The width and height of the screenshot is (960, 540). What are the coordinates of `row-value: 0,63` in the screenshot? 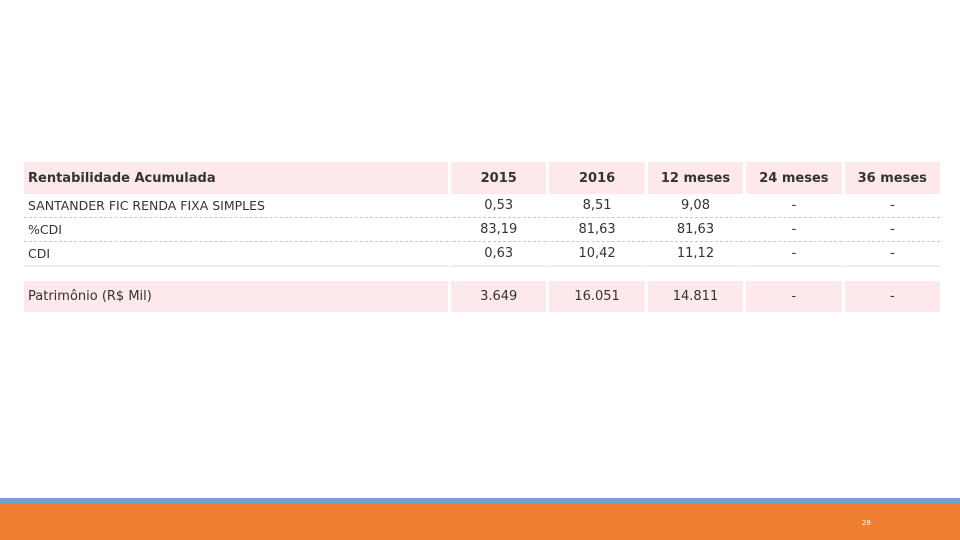 It's located at (497, 254).